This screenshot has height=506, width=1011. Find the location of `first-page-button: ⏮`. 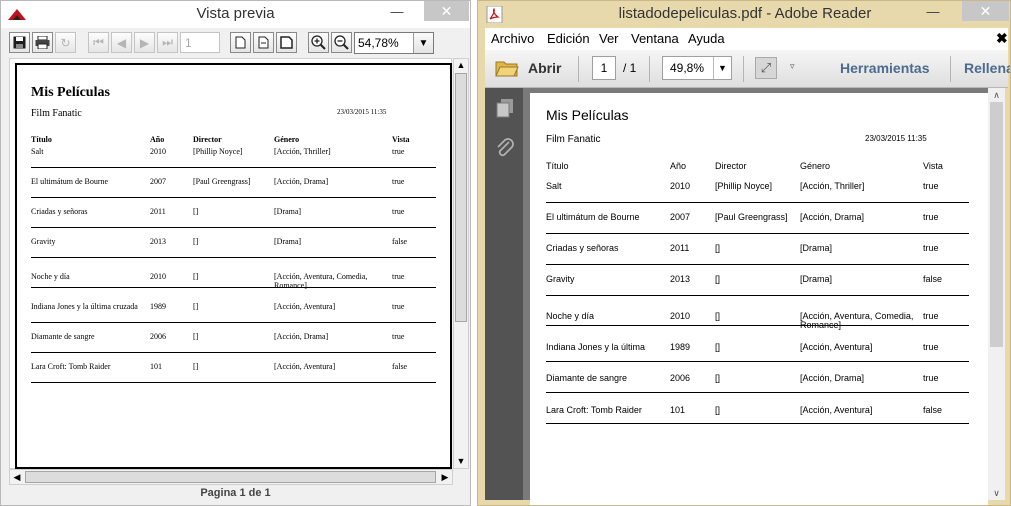

first-page-button: ⏮ is located at coordinates (98, 42).